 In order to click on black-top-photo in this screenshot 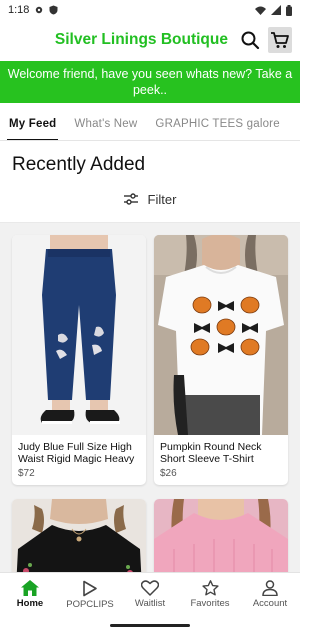, I will do `click(79, 535)`.